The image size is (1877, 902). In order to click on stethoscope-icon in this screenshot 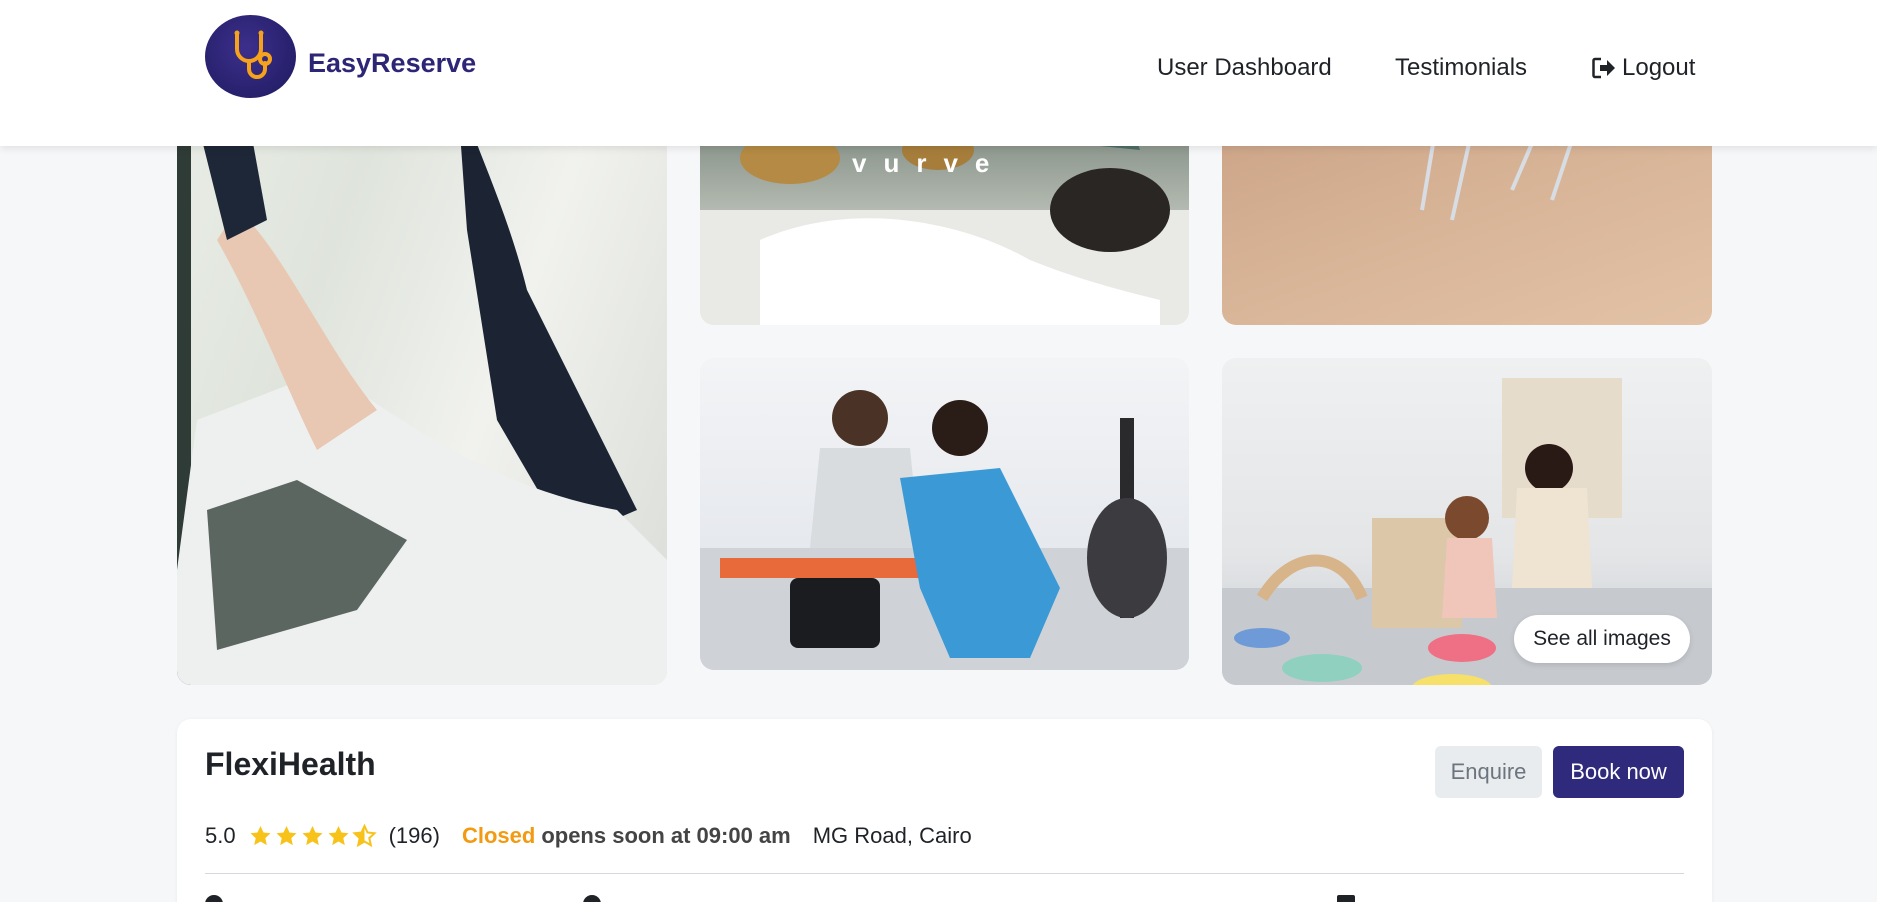, I will do `click(253, 54)`.